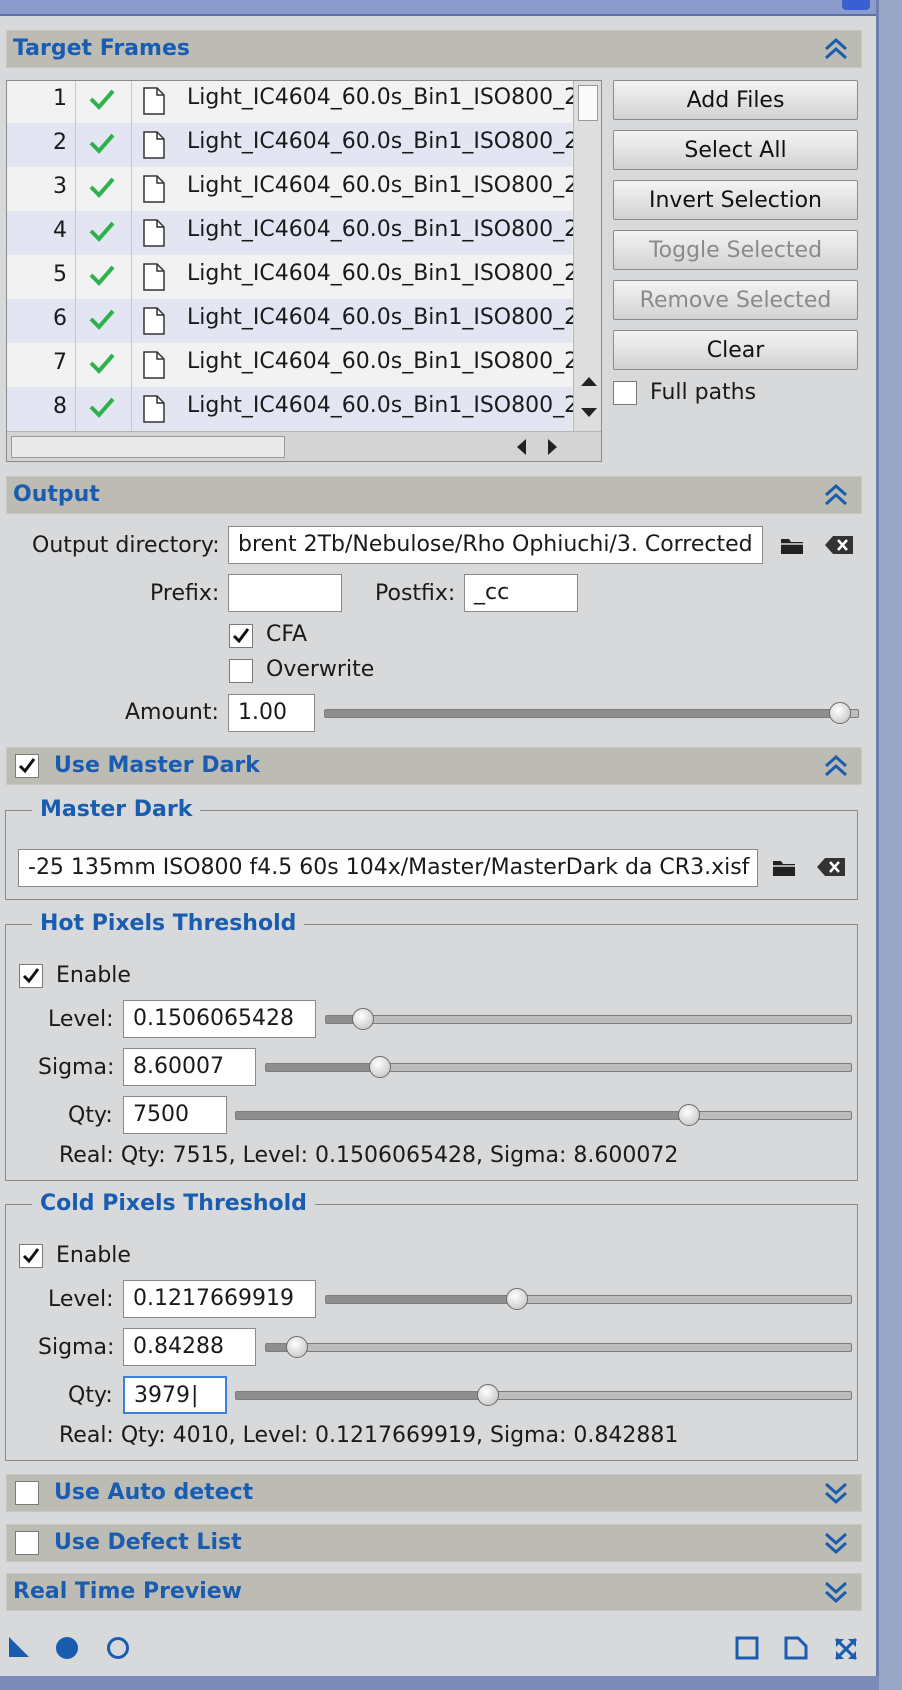 The height and width of the screenshot is (1690, 902). I want to click on vertical-scrollbar, so click(587, 256).